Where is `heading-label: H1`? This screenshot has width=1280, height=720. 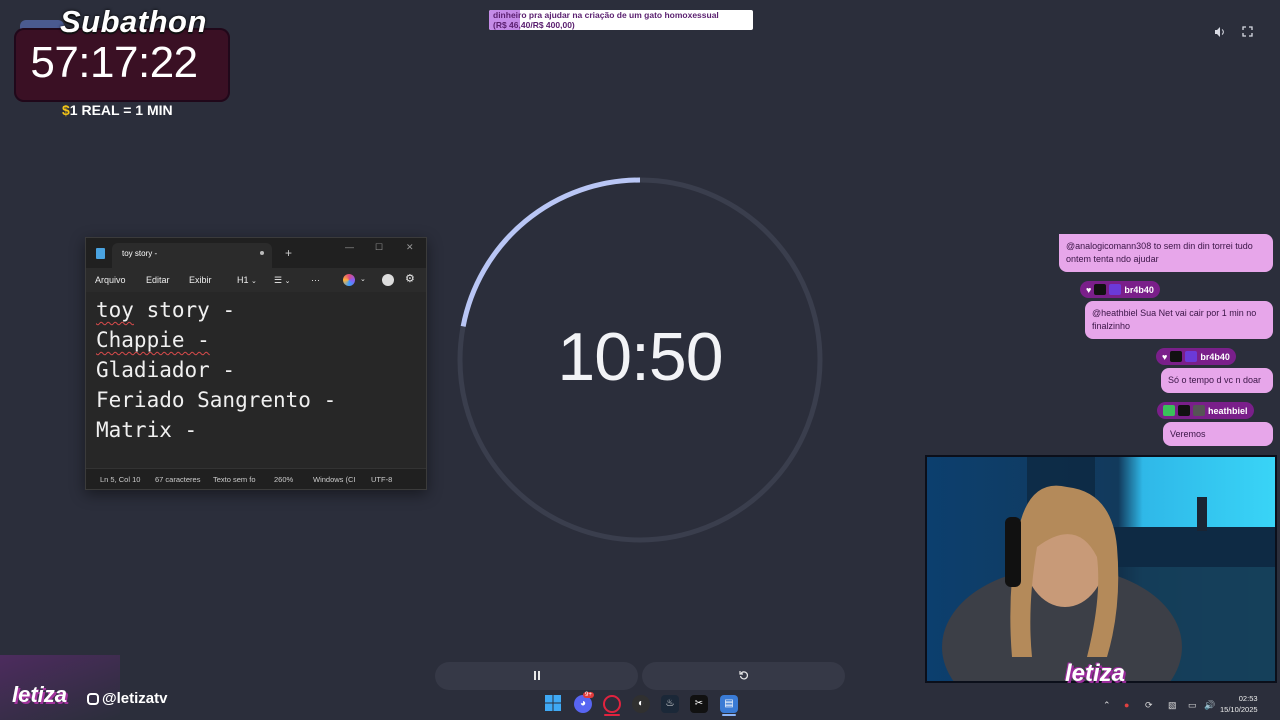
heading-label: H1 is located at coordinates (243, 280).